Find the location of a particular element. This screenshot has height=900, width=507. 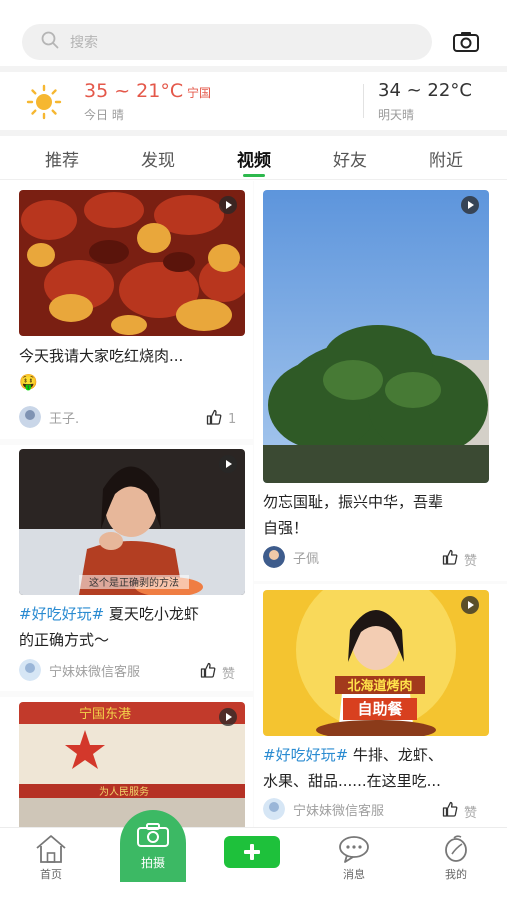

video-author: 王子. is located at coordinates (49, 417).